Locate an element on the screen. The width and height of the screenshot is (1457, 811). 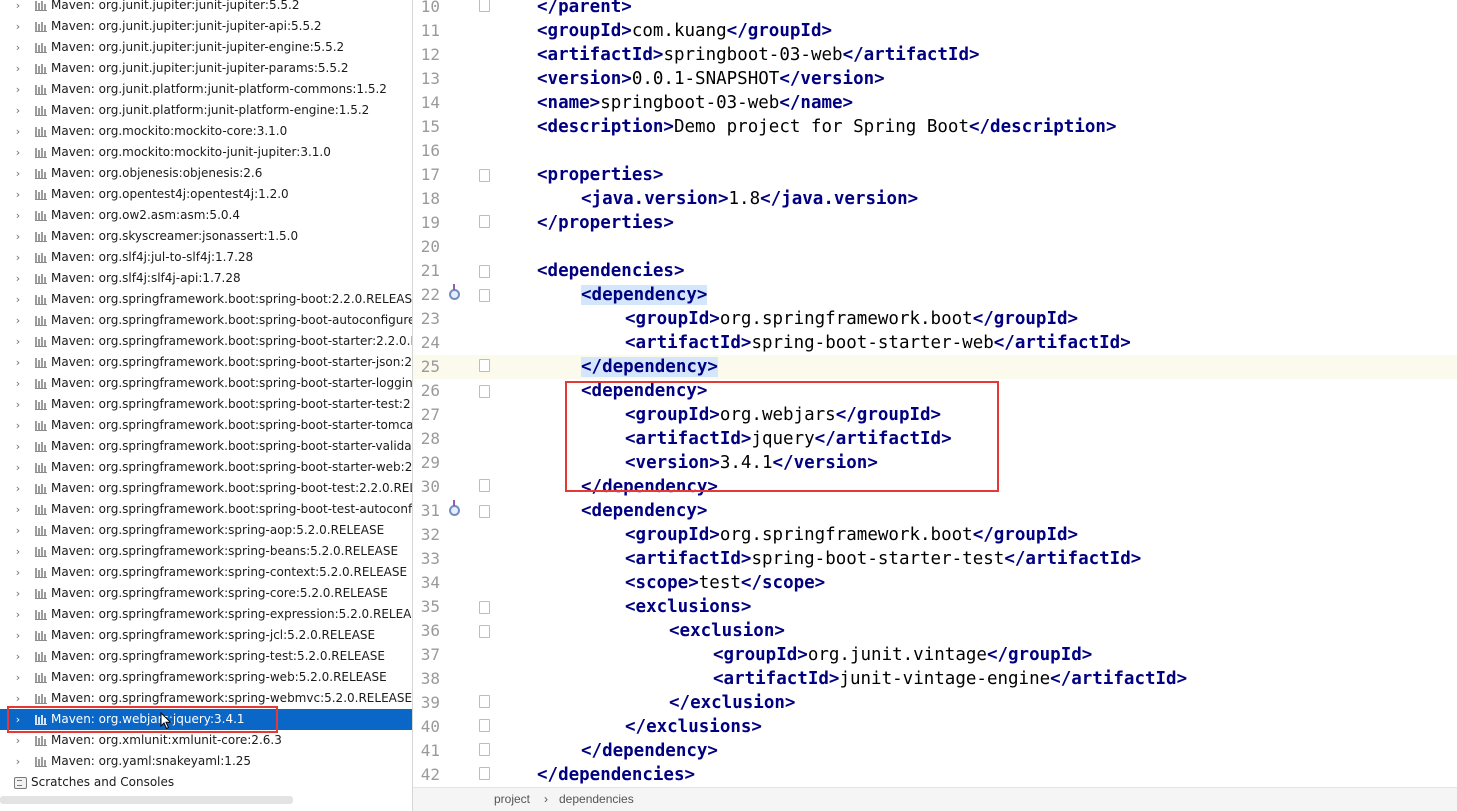
tree-item-library: › Maven: org.mockito:mockito-core:3.1.0 is located at coordinates (206, 131).